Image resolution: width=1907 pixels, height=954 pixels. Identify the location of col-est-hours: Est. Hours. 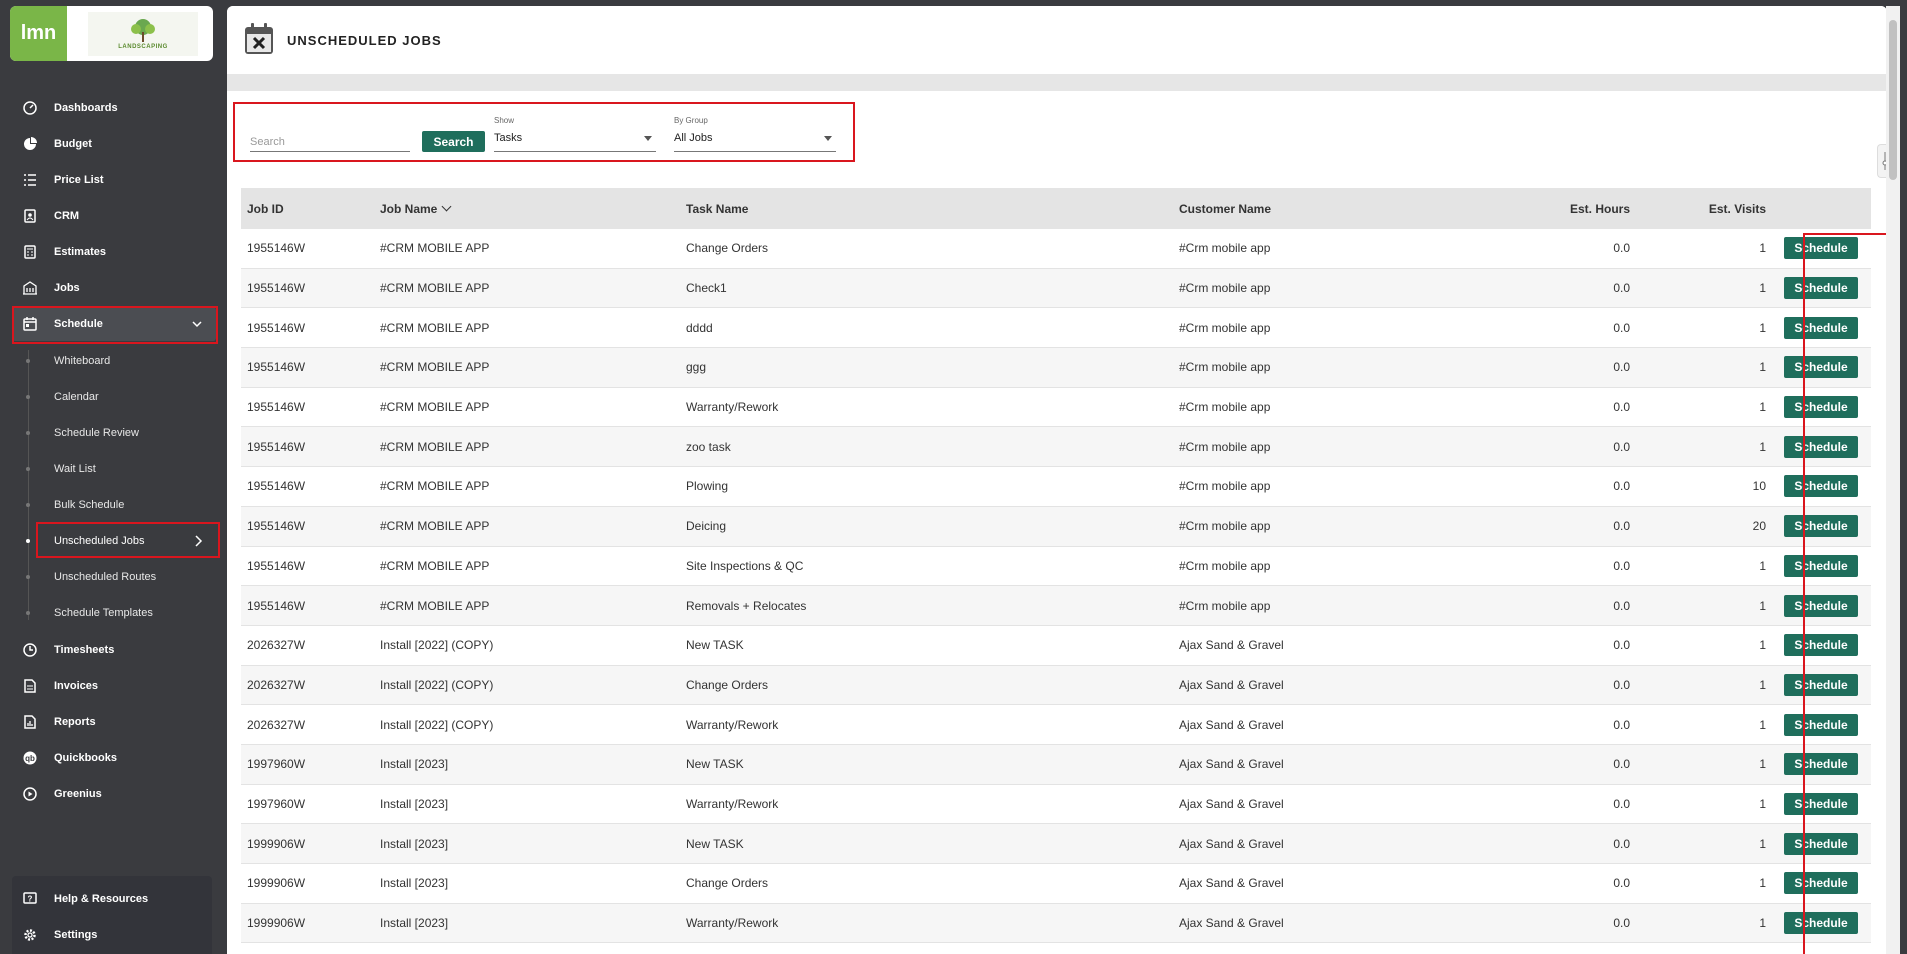
(1577, 209).